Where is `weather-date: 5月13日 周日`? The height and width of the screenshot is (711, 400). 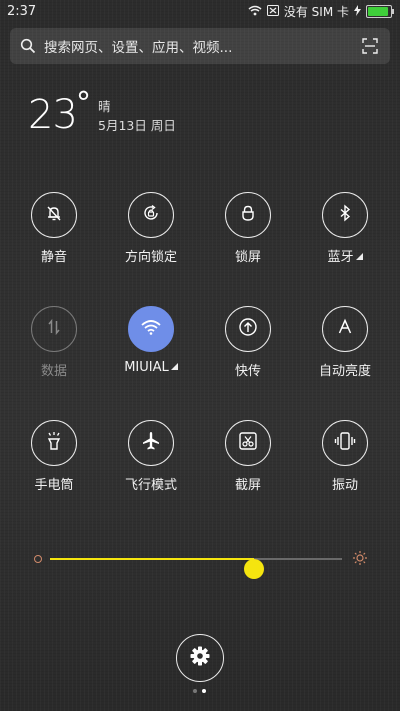
weather-date: 5月13日 周日 is located at coordinates (137, 125).